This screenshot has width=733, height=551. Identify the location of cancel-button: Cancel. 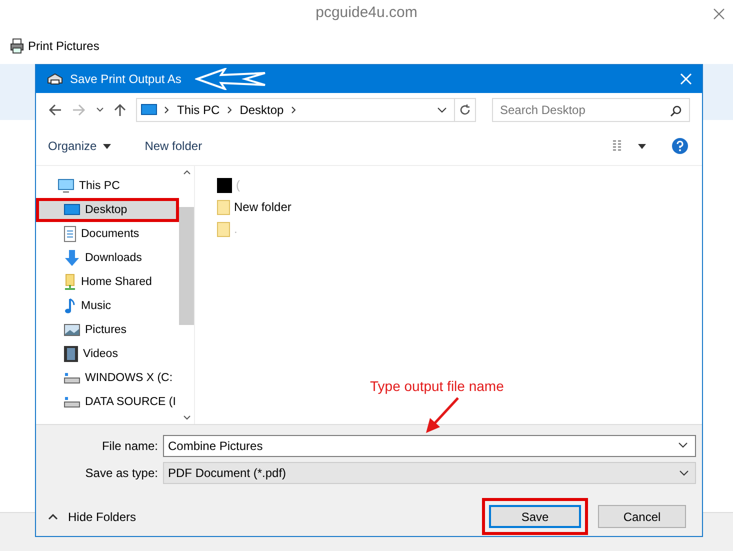
(642, 516).